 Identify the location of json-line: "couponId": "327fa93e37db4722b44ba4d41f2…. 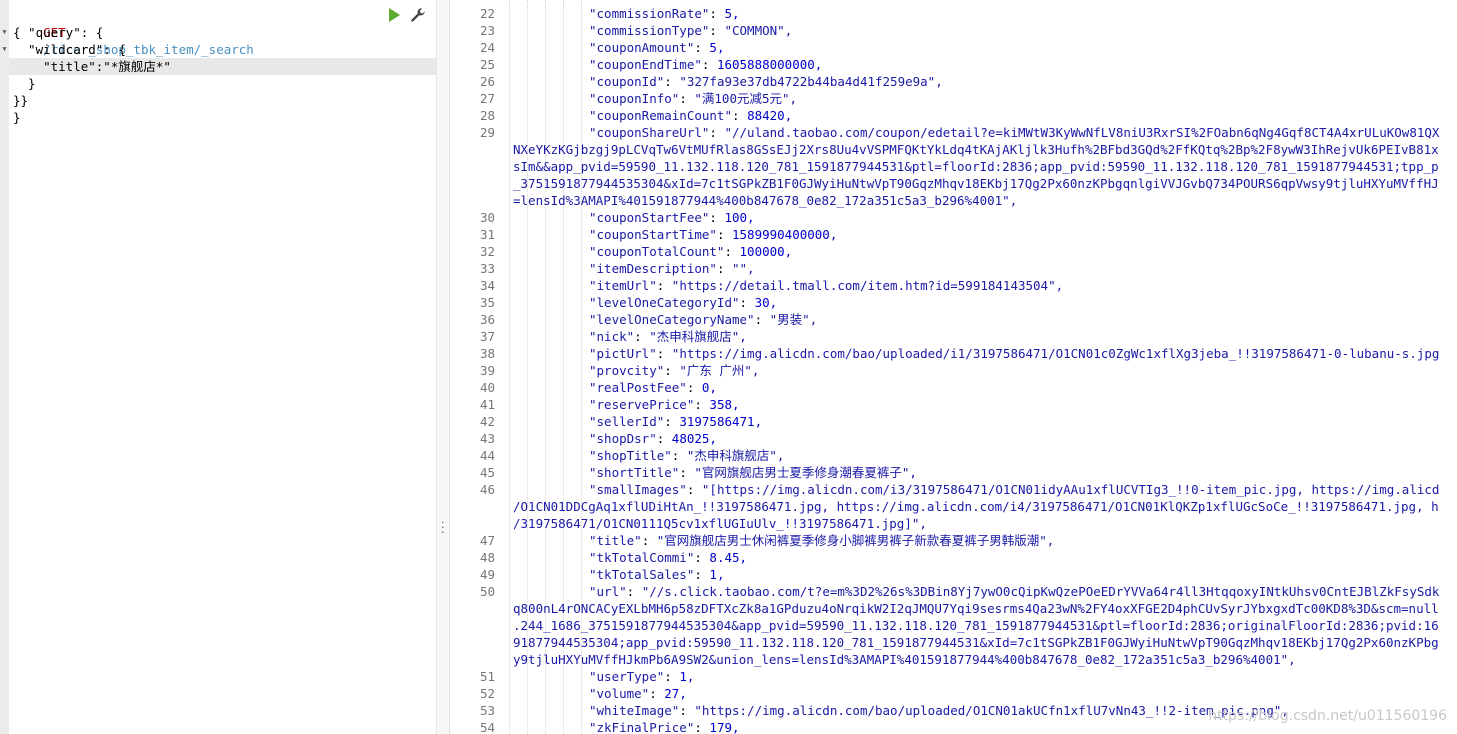
(766, 81).